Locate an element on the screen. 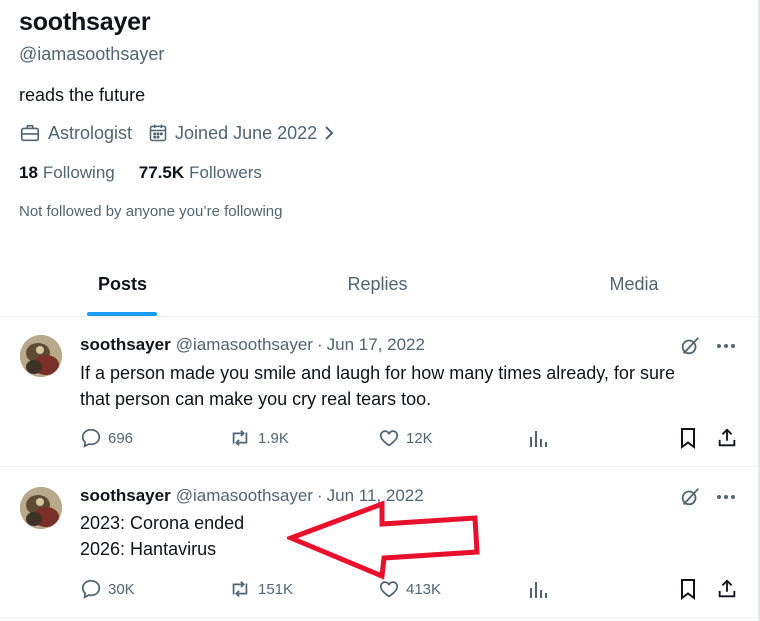 This screenshot has width=760, height=621. briefcase-icon is located at coordinates (30, 133).